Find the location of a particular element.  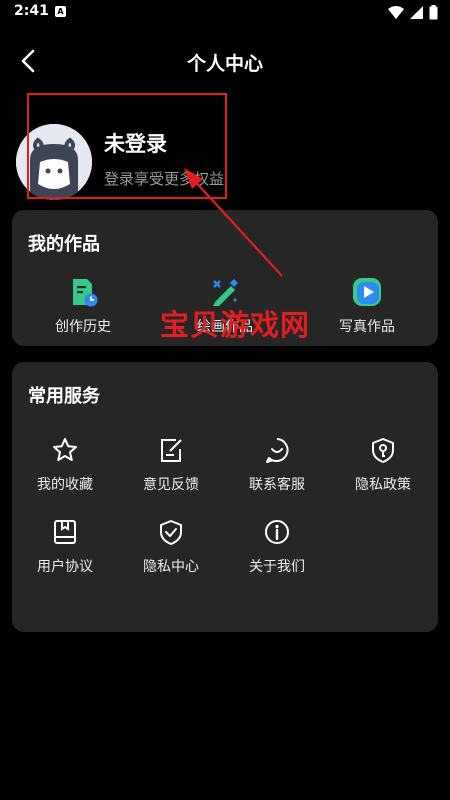

service-item-label: 我的收藏 is located at coordinates (65, 485).